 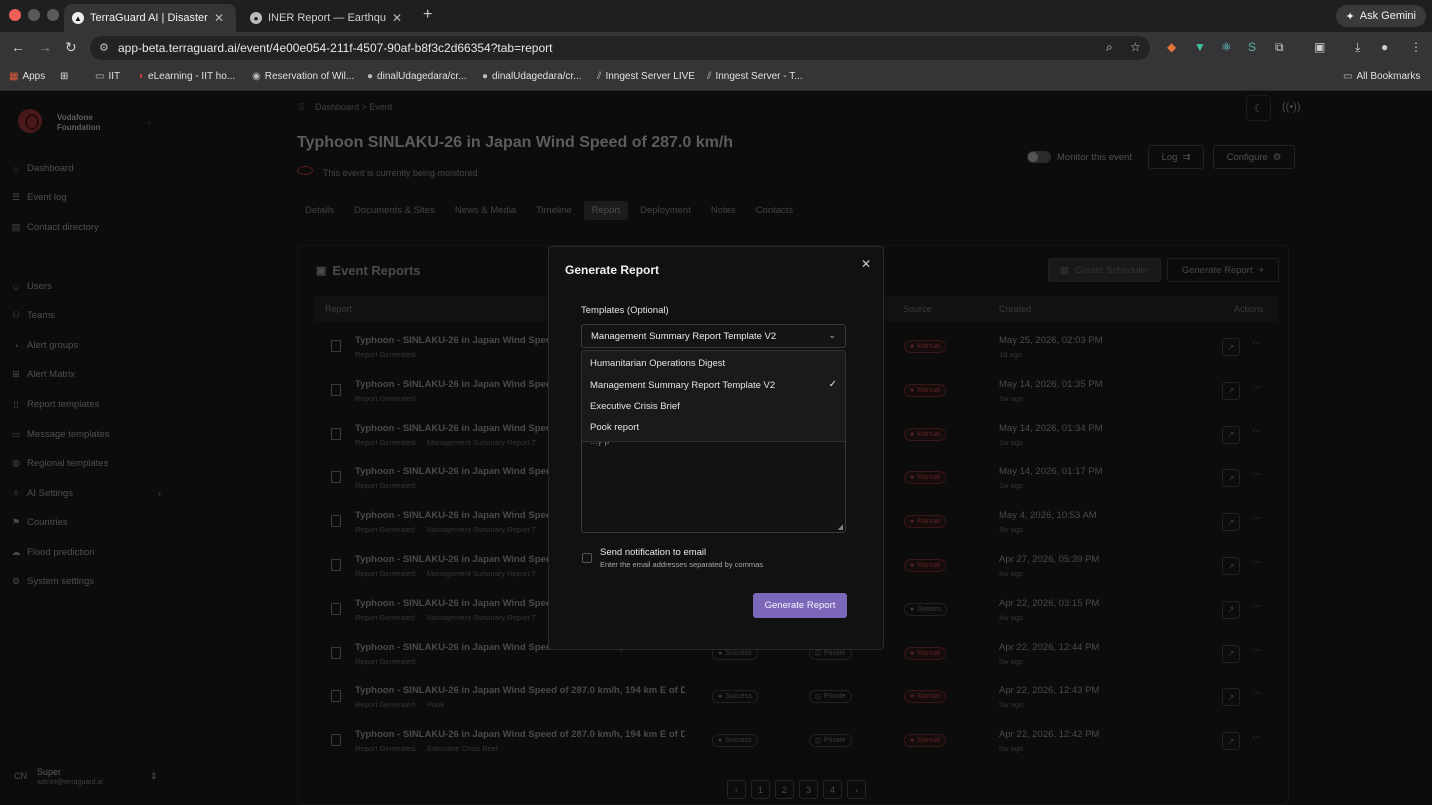 I want to click on tab-timeline: Timeline, so click(x=554, y=210).